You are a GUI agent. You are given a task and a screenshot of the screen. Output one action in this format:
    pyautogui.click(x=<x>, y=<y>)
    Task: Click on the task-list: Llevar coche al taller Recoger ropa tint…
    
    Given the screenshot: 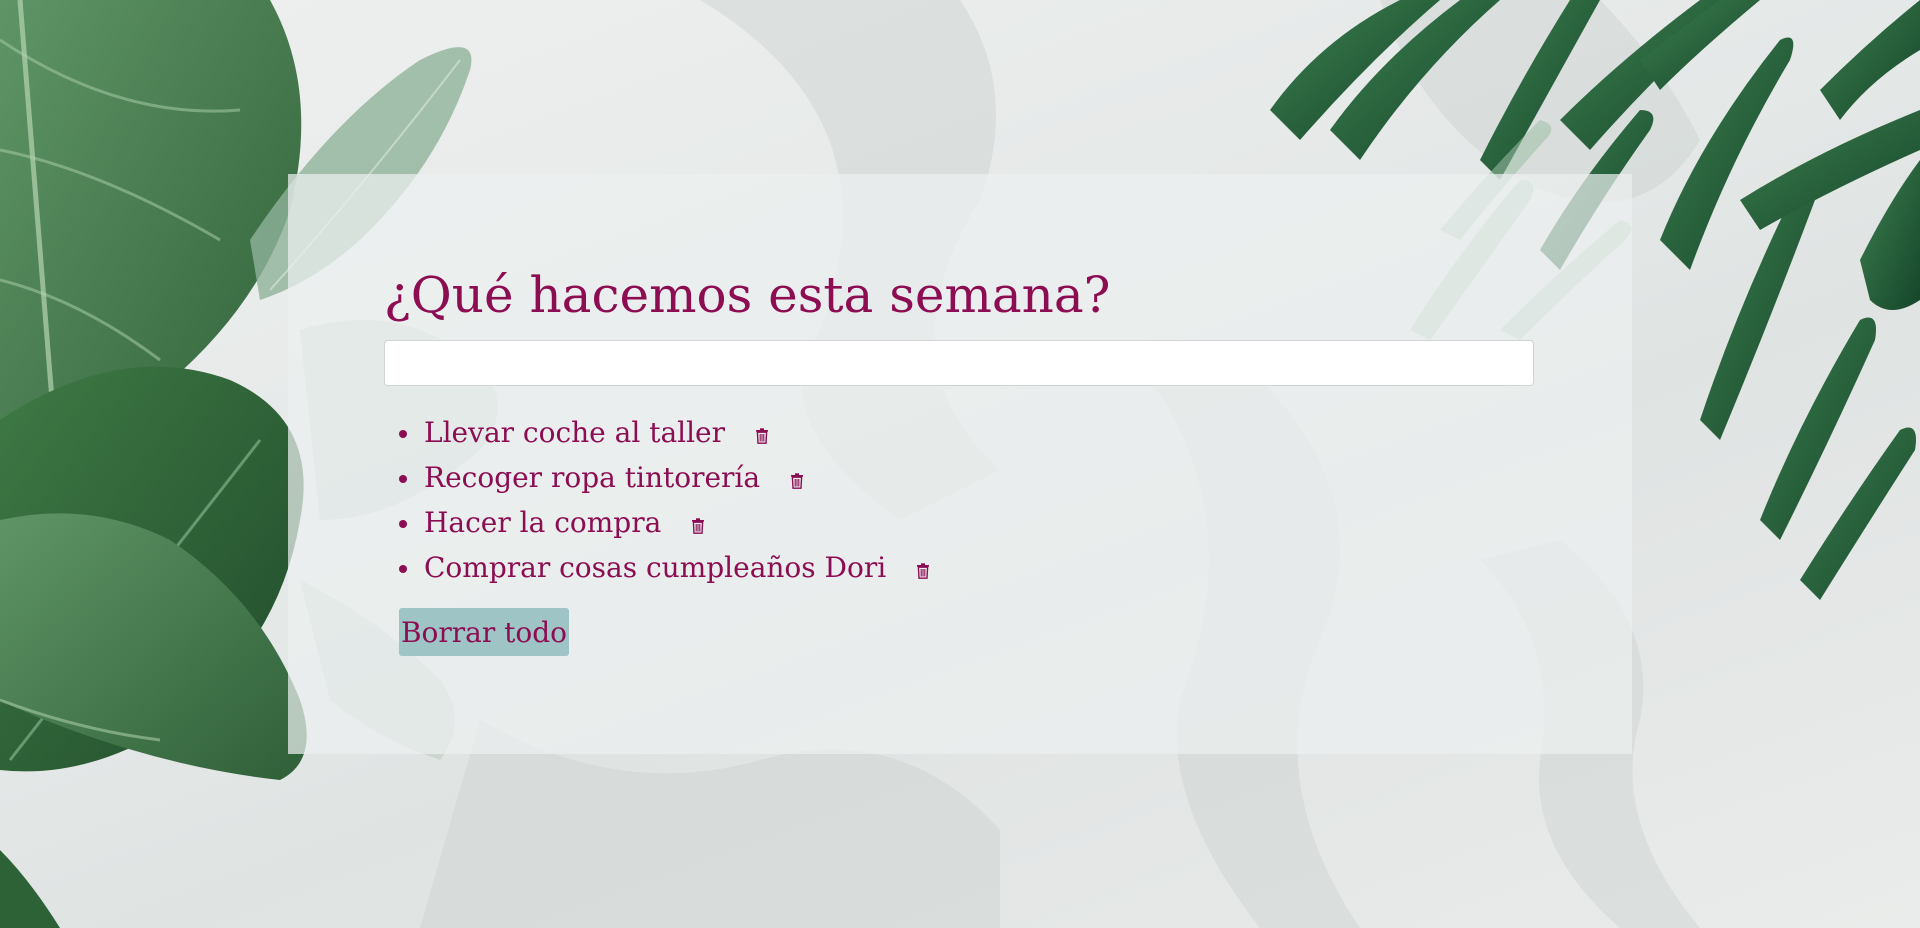 What is the action you would take?
    pyautogui.click(x=659, y=500)
    